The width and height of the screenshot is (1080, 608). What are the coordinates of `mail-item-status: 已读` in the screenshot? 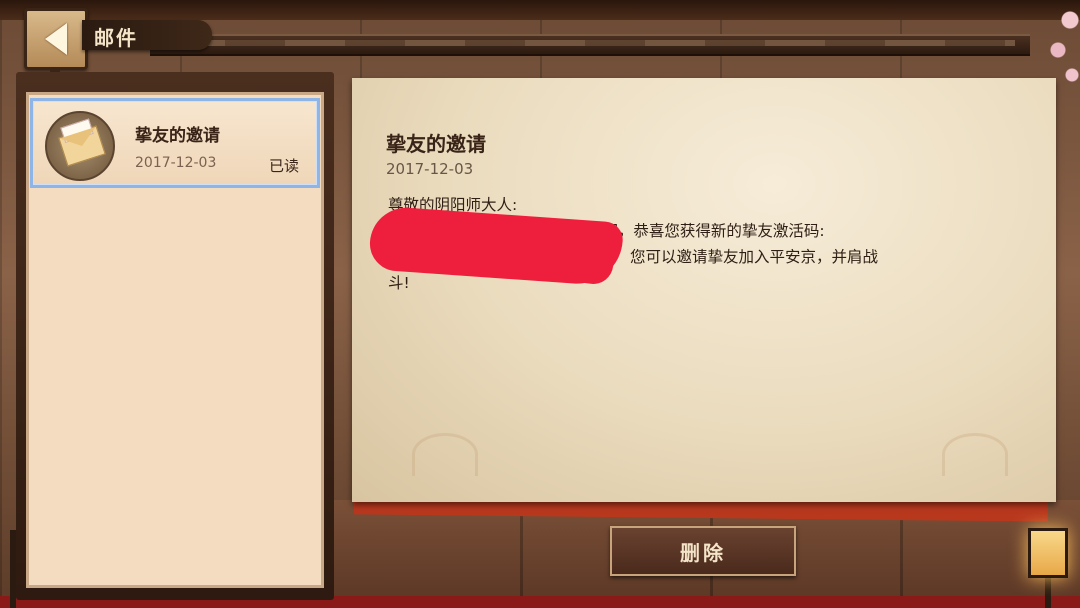 It's located at (284, 166).